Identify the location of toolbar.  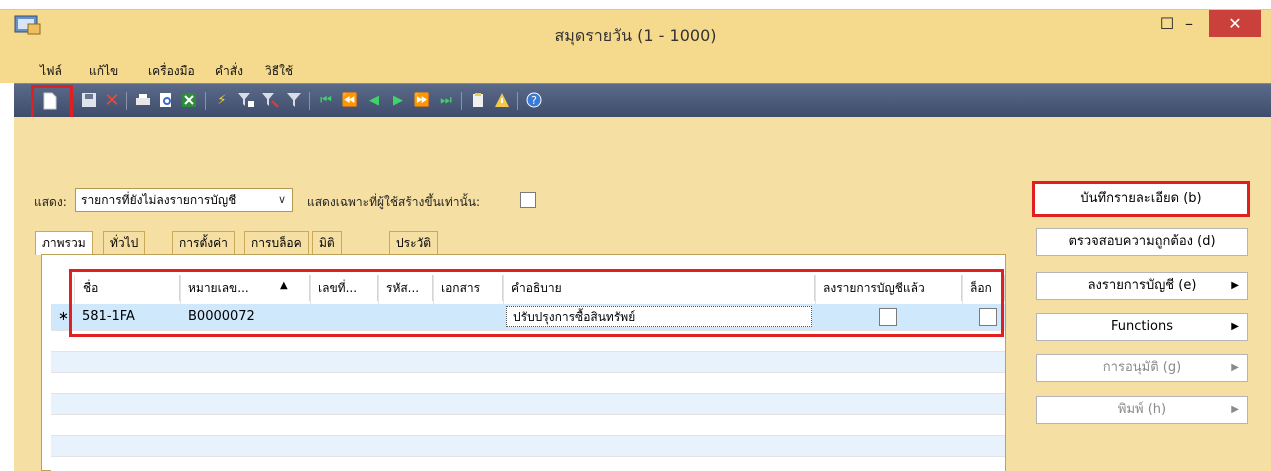
(642, 100).